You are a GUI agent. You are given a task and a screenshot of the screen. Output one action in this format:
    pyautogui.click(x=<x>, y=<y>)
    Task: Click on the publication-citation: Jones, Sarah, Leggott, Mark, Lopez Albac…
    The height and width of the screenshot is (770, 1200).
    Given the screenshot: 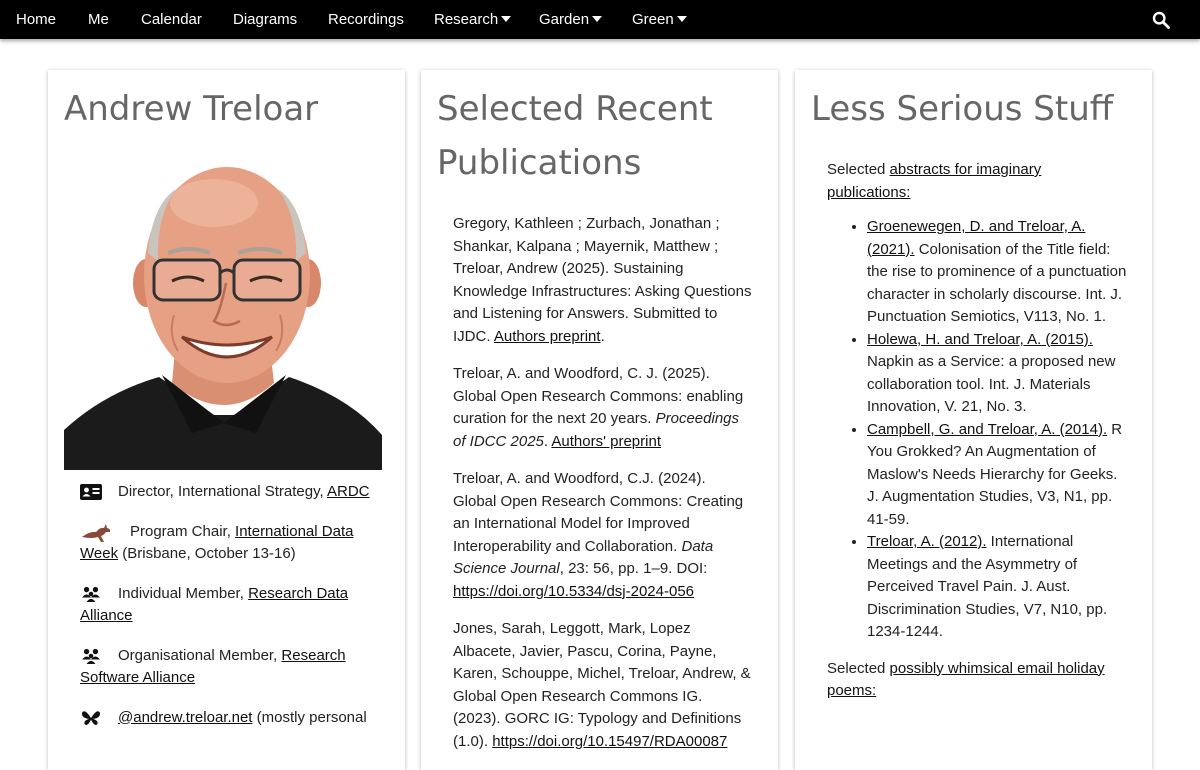 What is the action you would take?
    pyautogui.click(x=602, y=685)
    